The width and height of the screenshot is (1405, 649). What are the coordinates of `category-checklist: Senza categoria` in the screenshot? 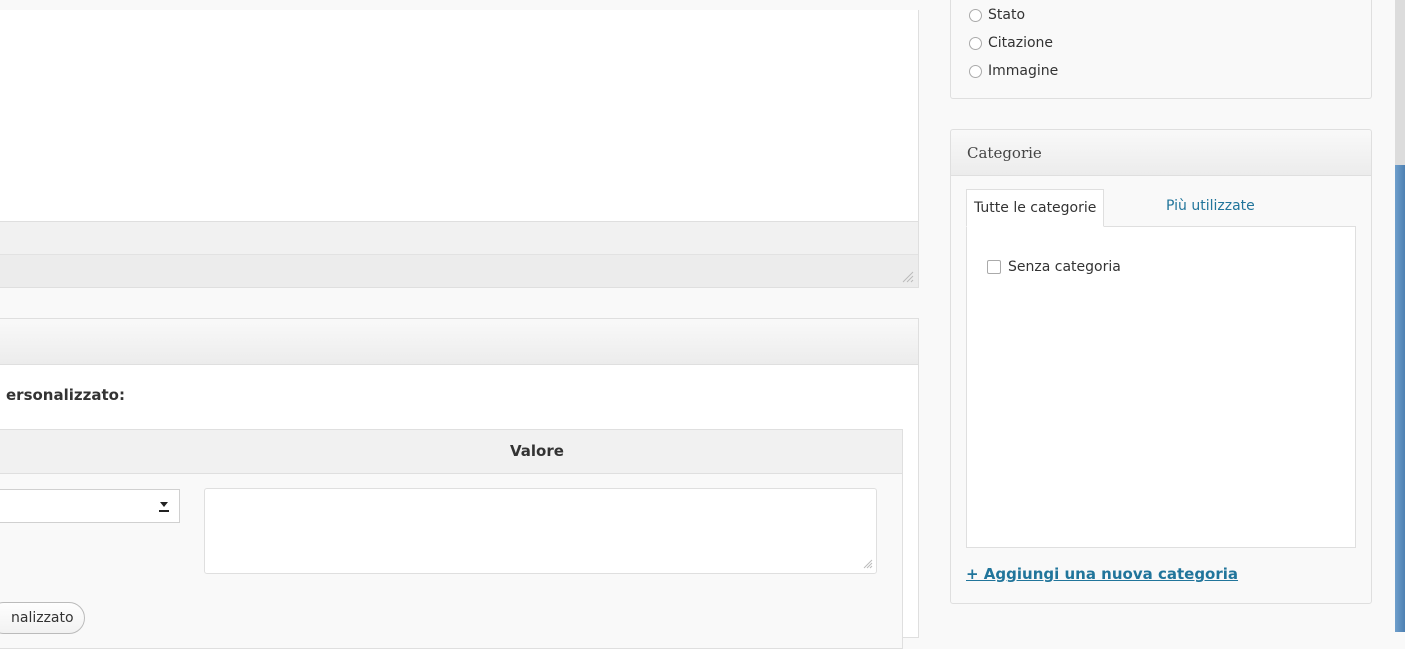 It's located at (1161, 387).